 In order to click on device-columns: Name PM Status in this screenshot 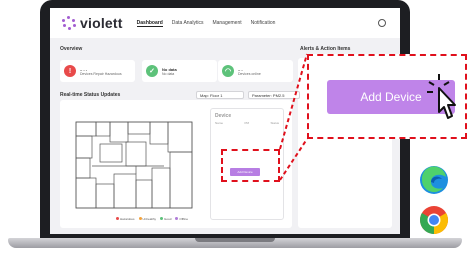, I will do `click(247, 123)`.